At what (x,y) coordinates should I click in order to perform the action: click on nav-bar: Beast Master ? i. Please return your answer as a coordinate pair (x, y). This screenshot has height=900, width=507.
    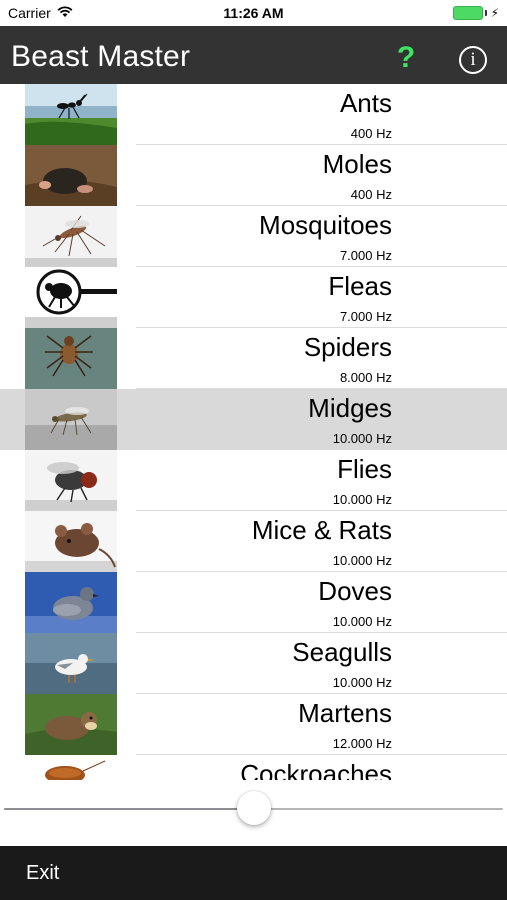
    Looking at the image, I should click on (253, 55).